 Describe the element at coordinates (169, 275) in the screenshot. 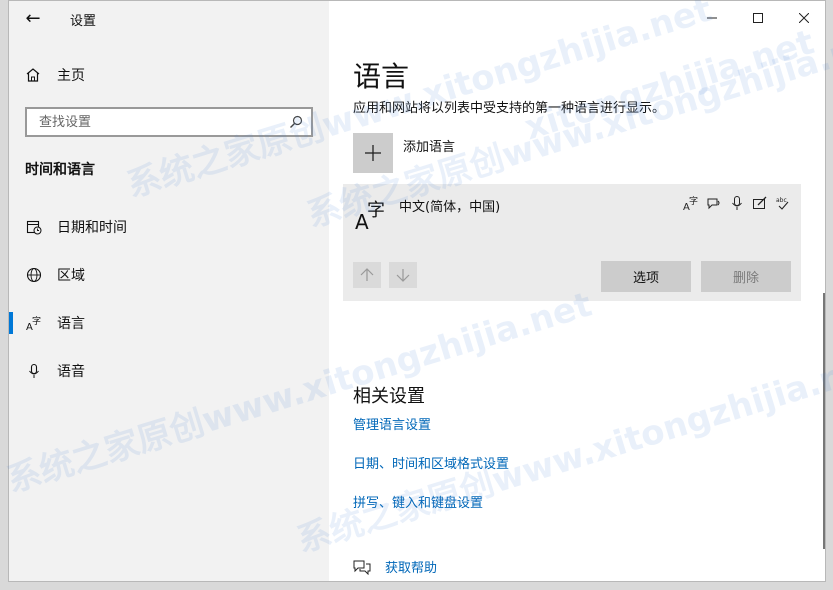

I see `sidebar-item-region: 区域` at that location.